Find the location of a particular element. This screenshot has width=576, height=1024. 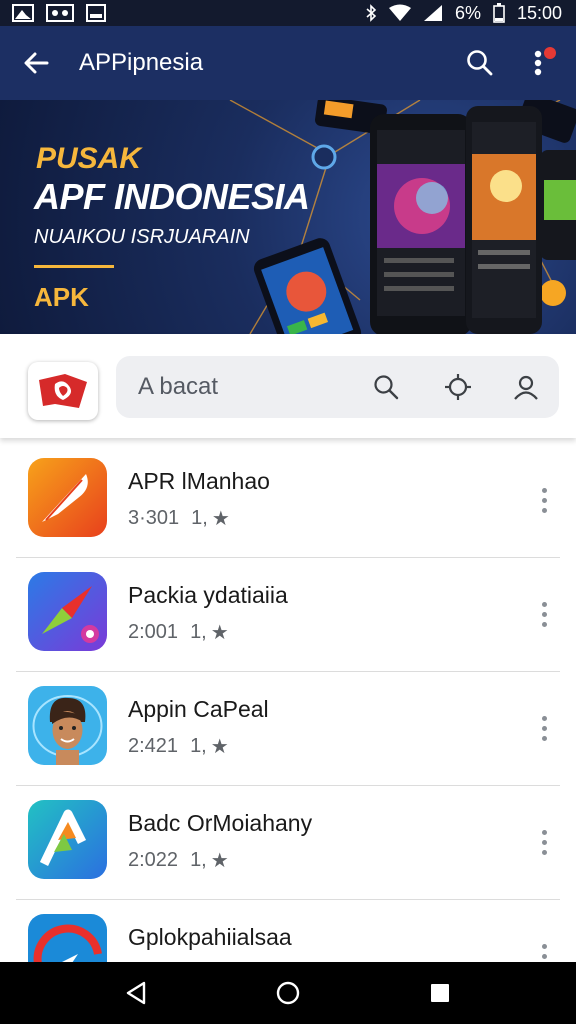

app-meta: 3·301 1, ★ is located at coordinates (179, 518).